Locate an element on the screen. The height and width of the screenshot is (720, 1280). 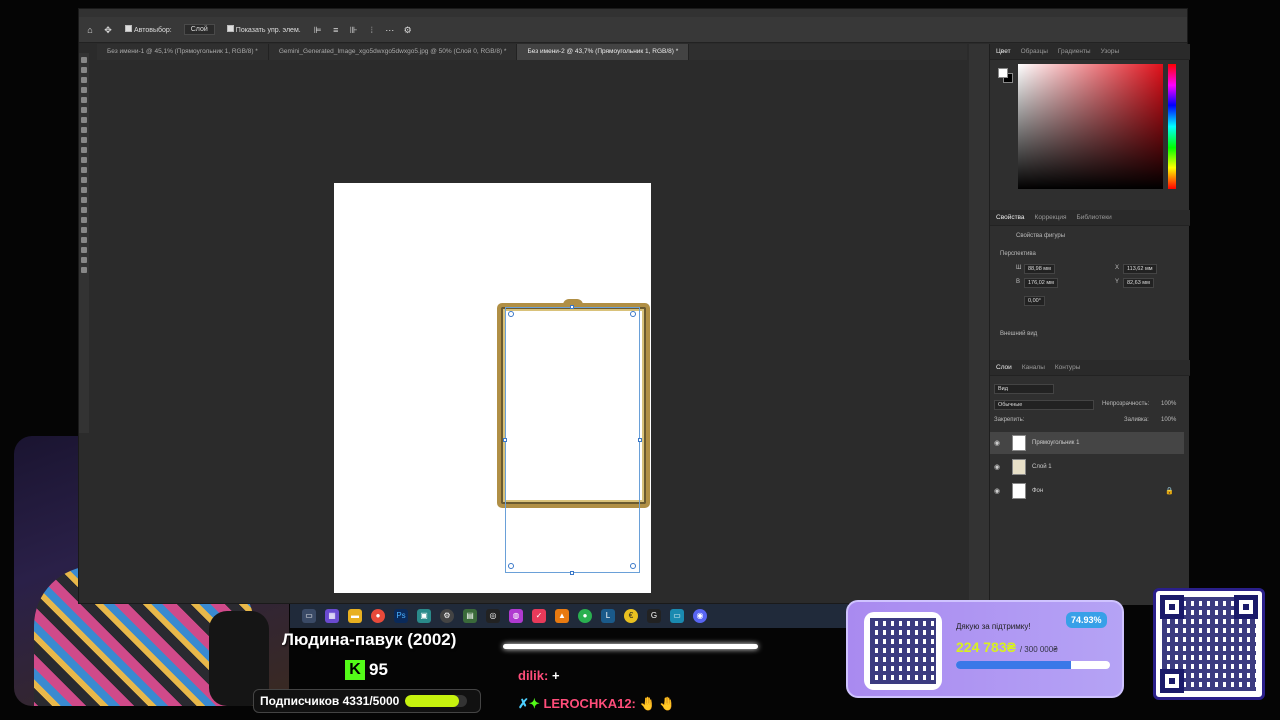
color-panel: Цвет Образцы Градиенты Узоры is located at coordinates (1090, 124).